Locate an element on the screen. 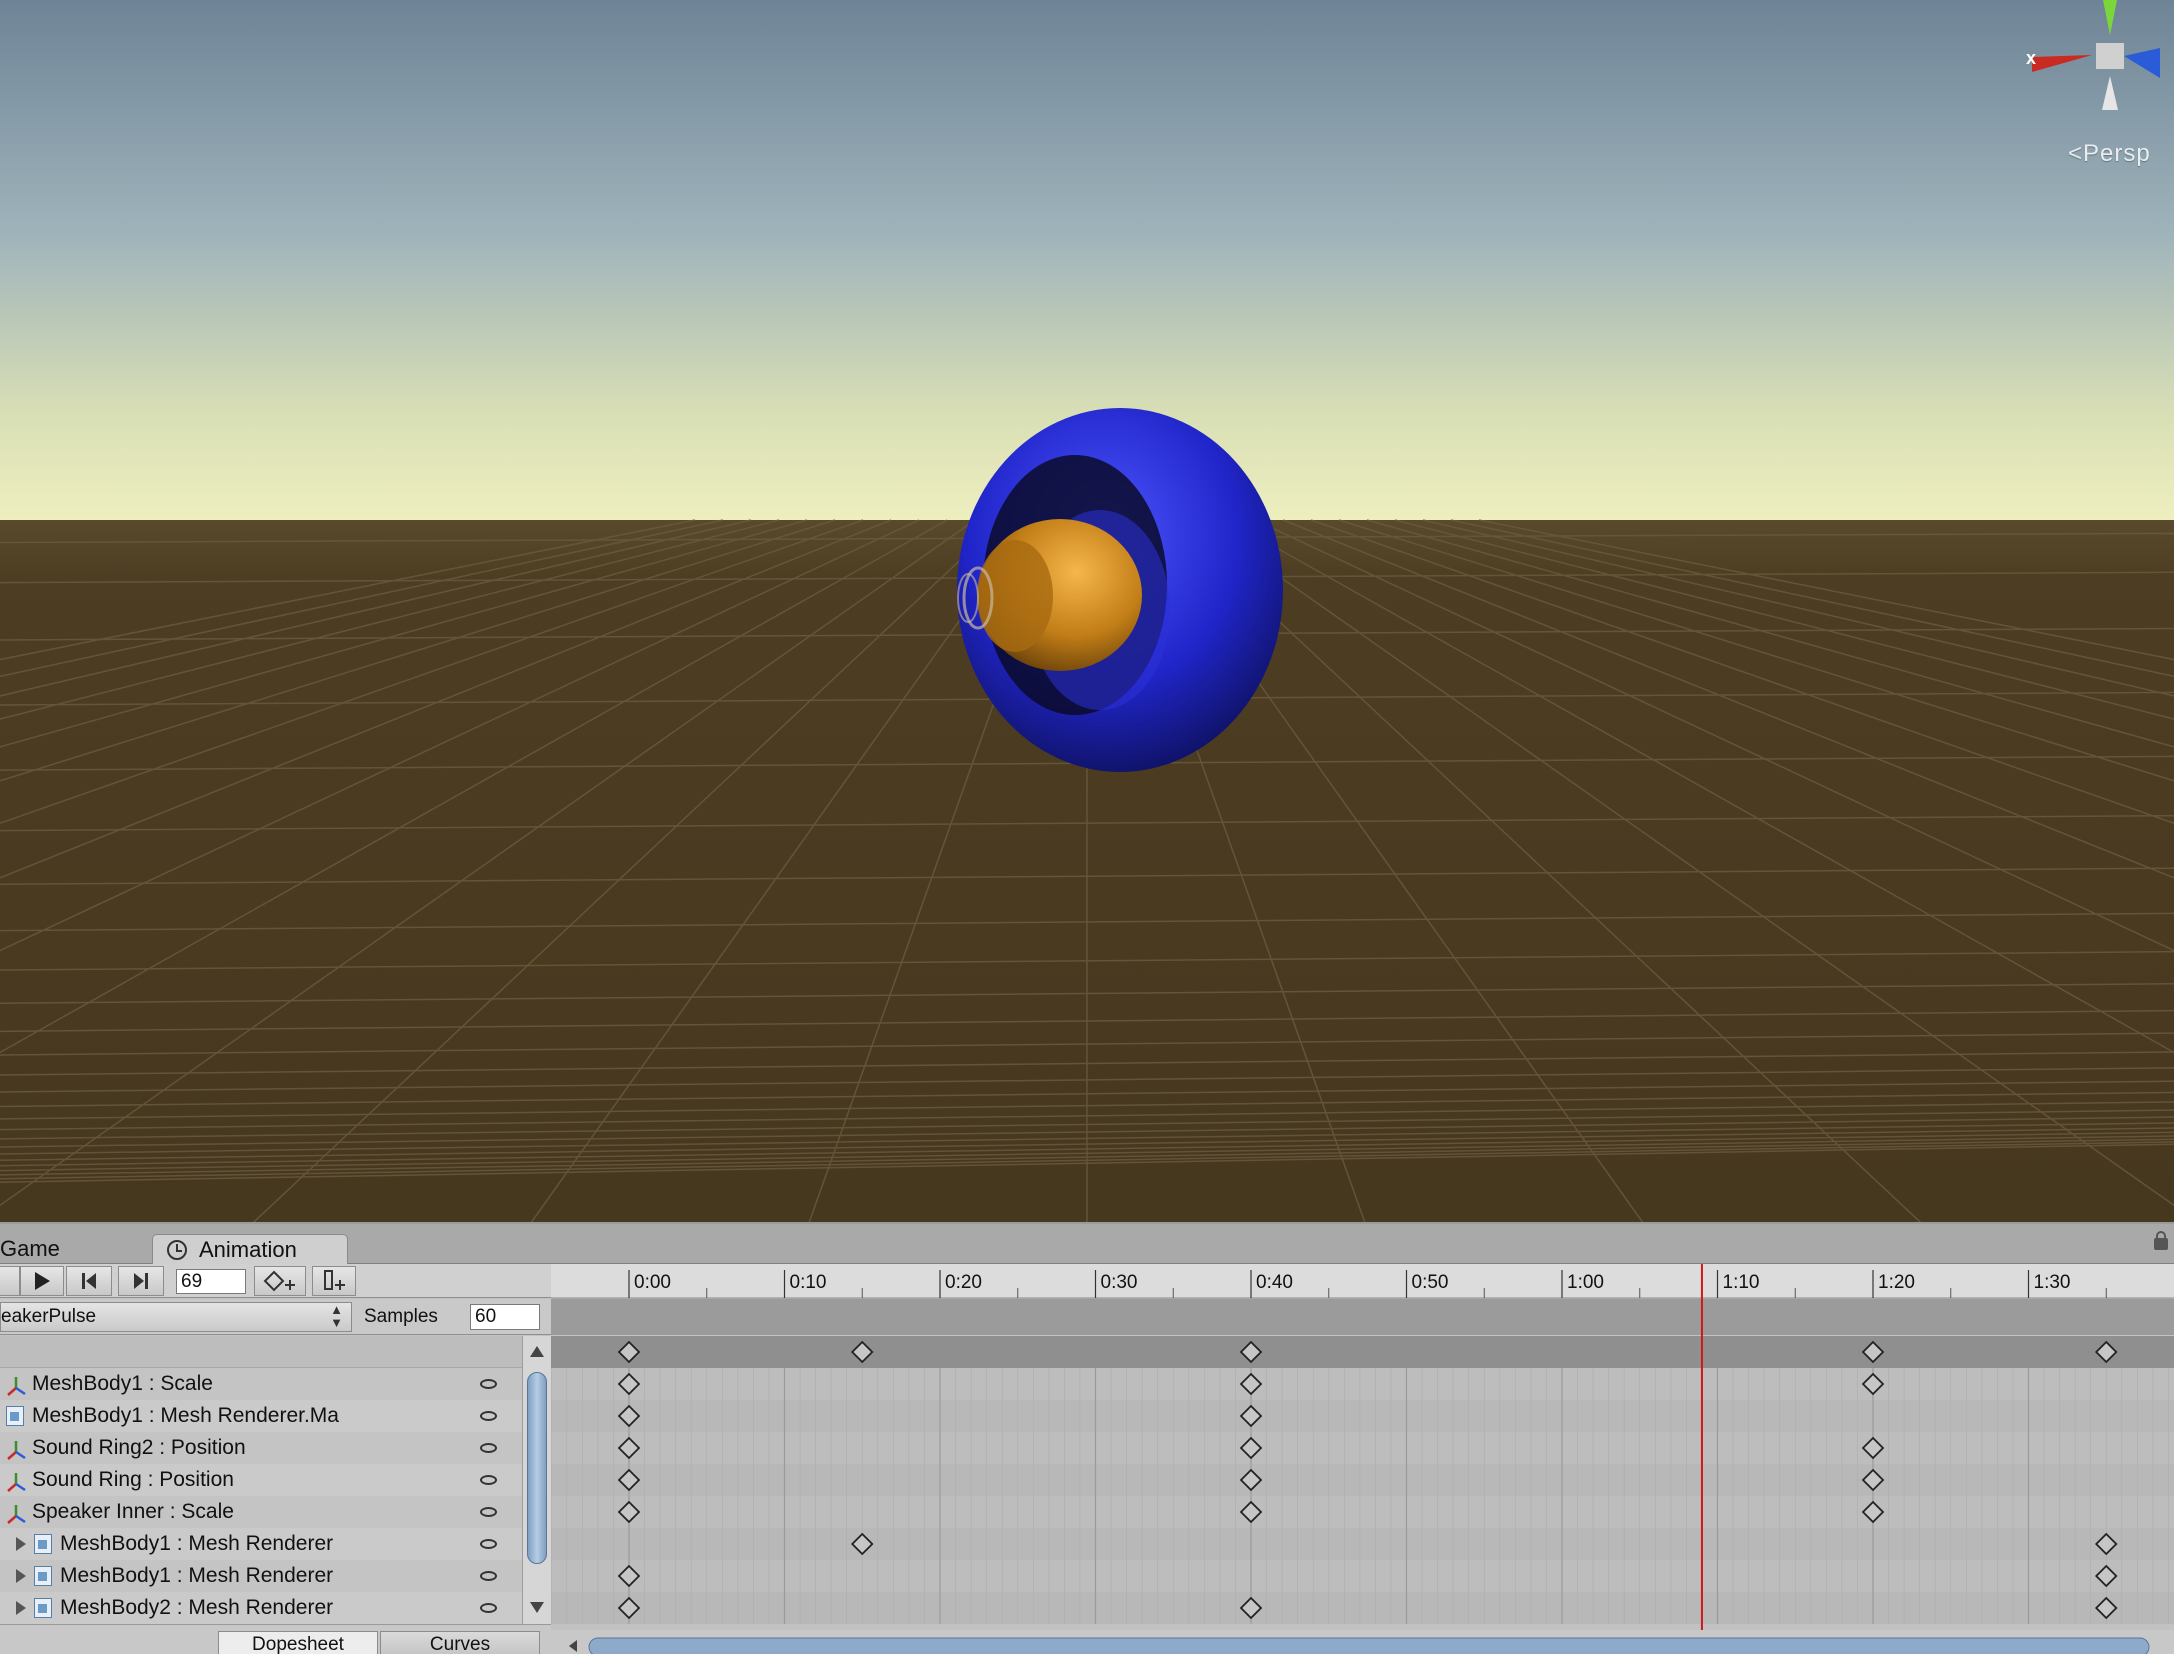 The image size is (2174, 1654). property-row: Speaker Inner : Scale is located at coordinates (261, 1512).